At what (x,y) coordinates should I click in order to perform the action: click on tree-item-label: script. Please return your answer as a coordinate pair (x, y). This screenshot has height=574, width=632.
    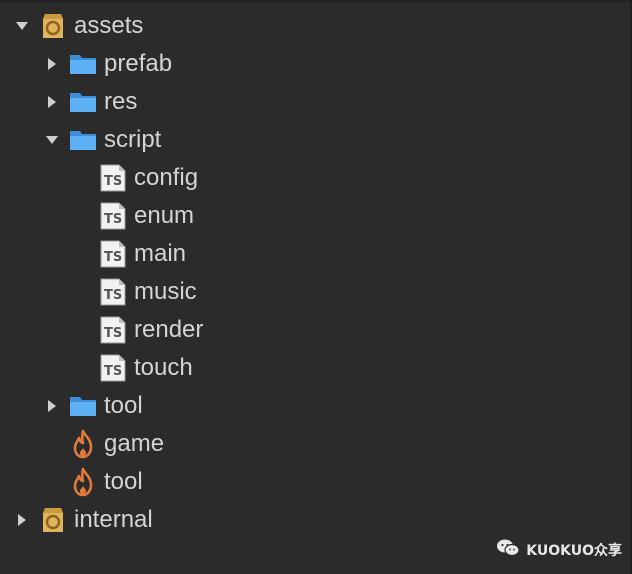
    Looking at the image, I should click on (133, 139).